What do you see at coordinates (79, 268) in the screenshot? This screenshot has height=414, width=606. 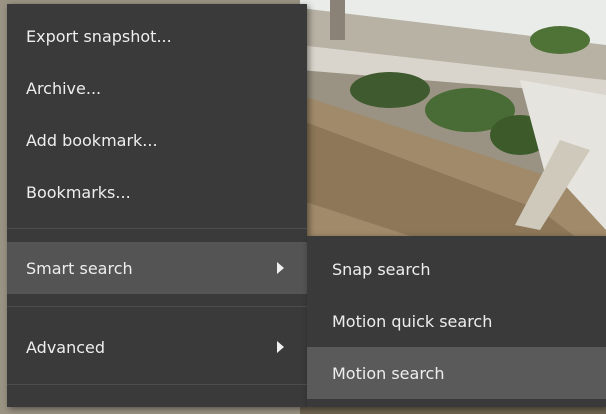 I see `menu-item-label: Smart search` at bounding box center [79, 268].